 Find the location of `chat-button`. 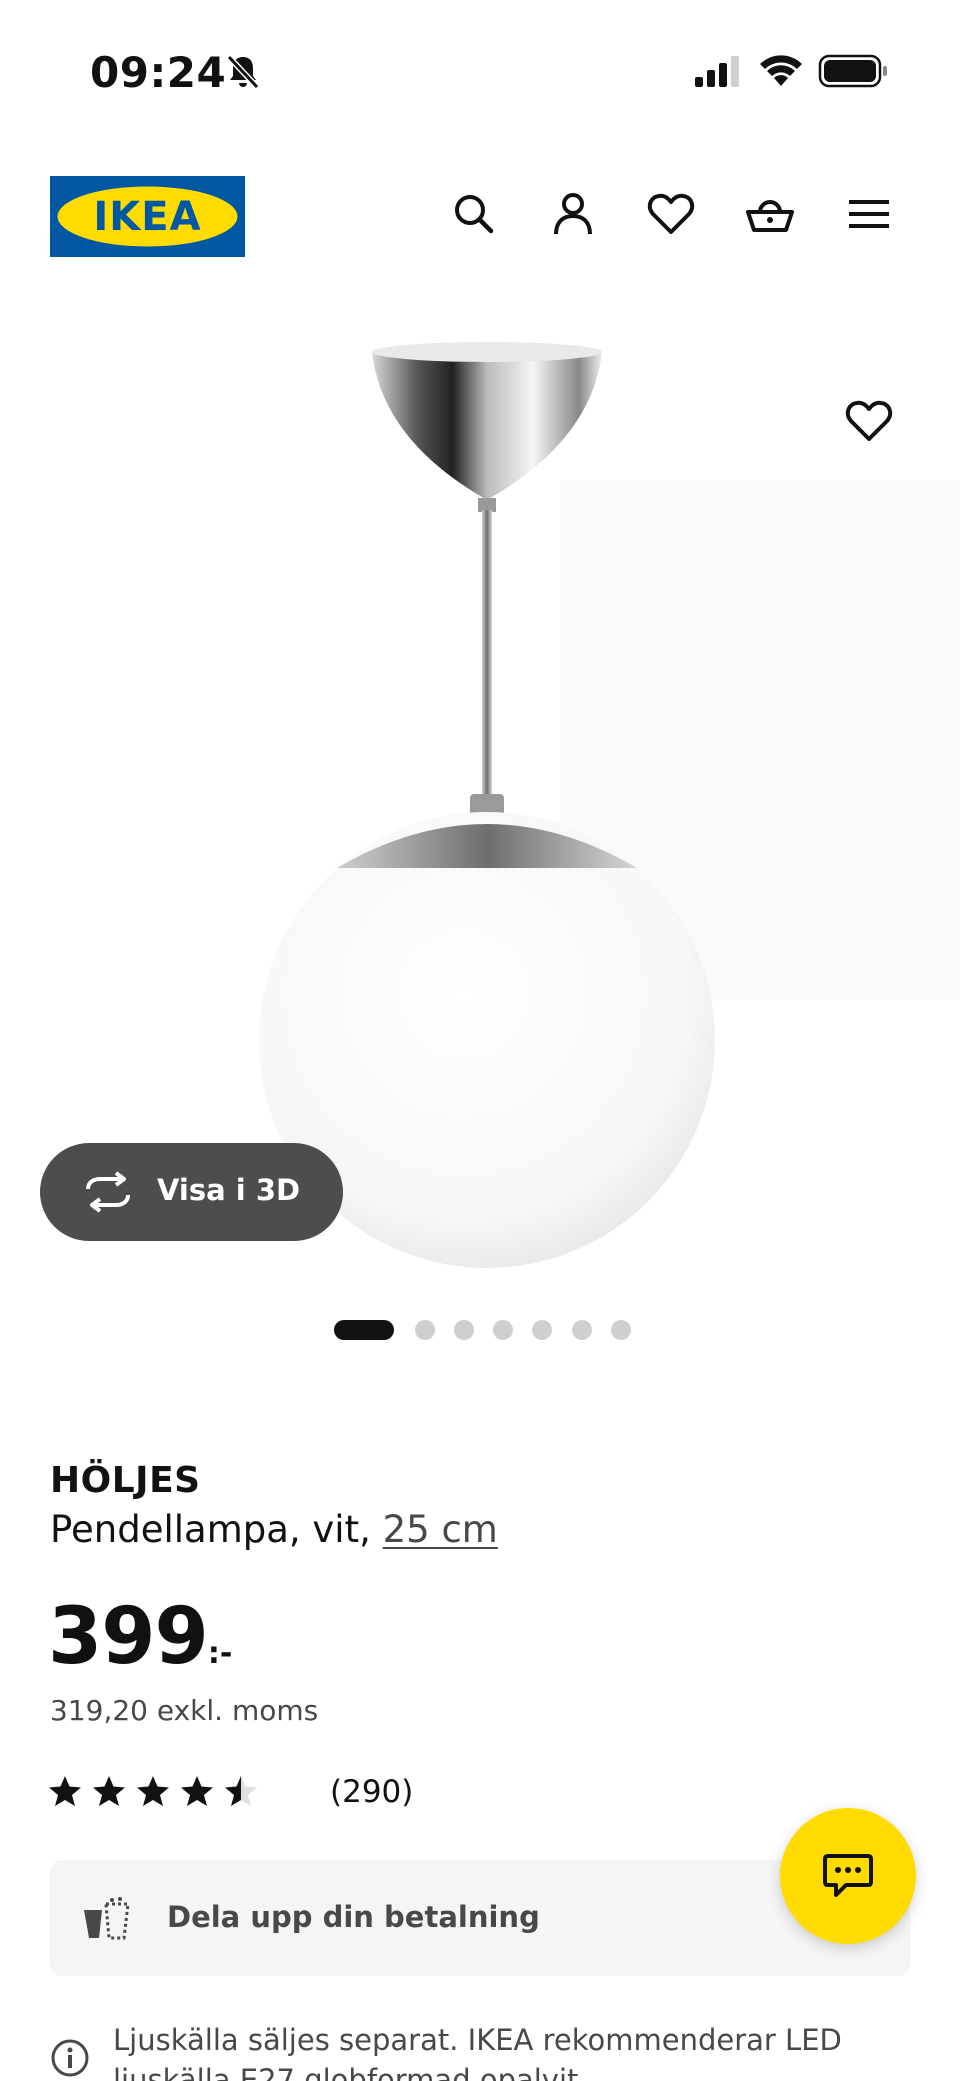

chat-button is located at coordinates (848, 1876).